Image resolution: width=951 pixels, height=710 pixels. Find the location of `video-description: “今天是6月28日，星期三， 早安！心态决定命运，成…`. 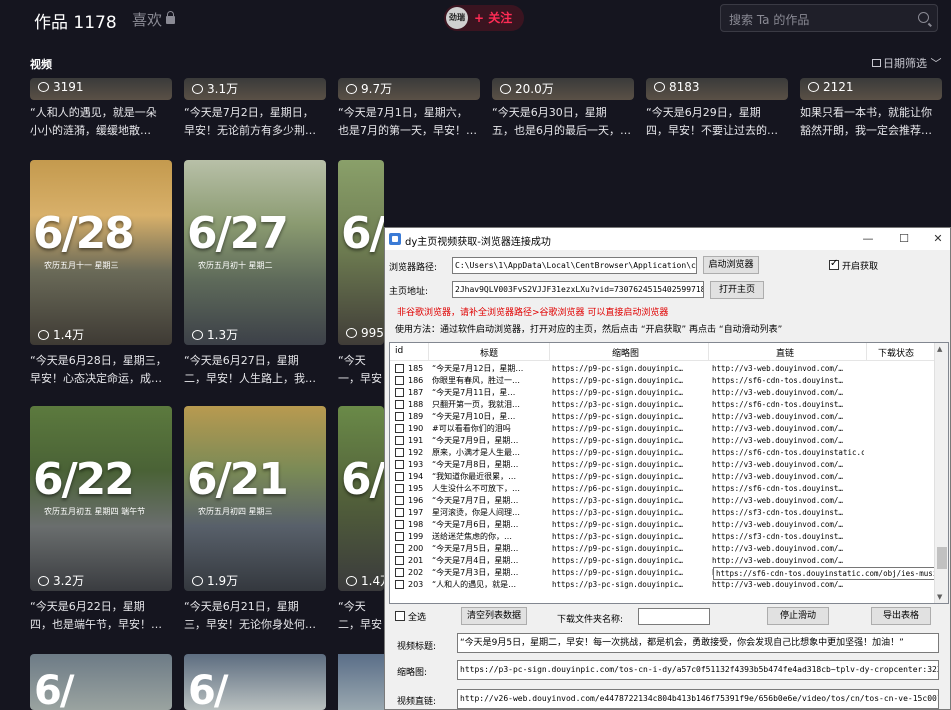

video-description: “今天是6月28日，星期三， 早安！心态决定命运，成… is located at coordinates (101, 370).